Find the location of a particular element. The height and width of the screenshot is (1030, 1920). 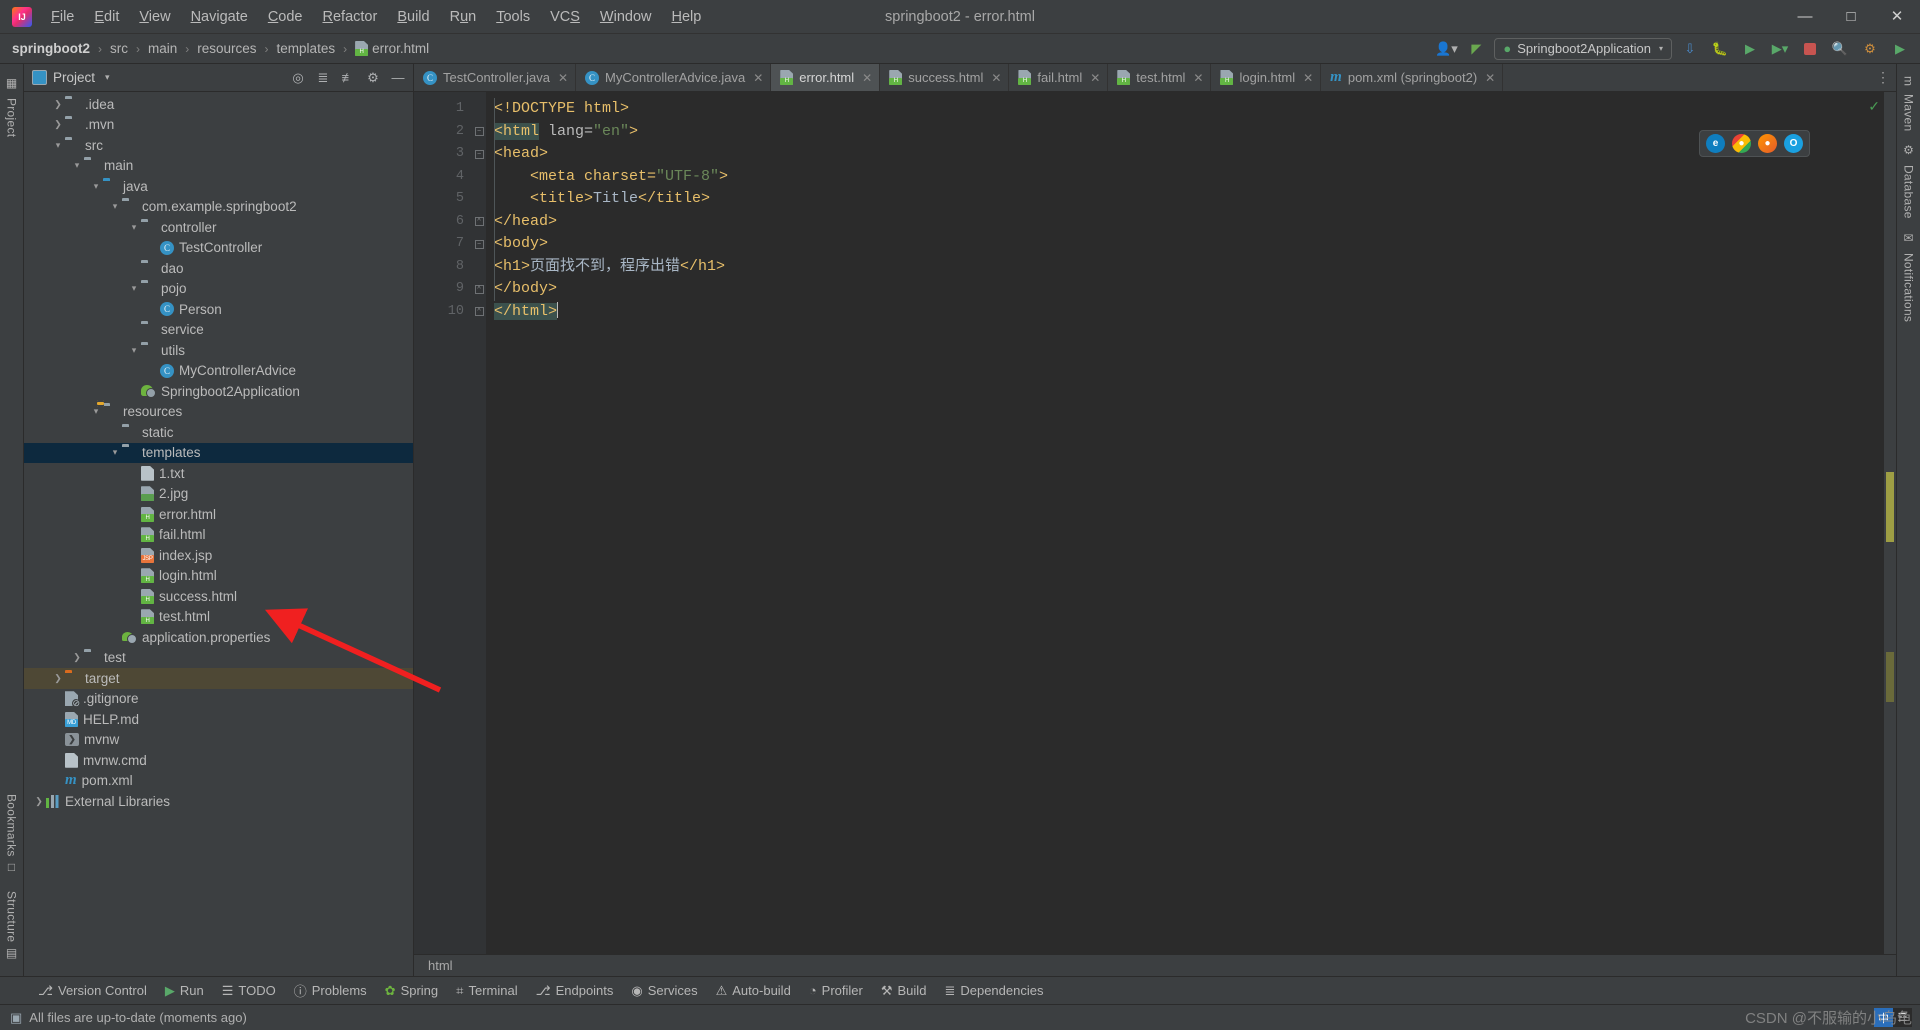

tree-node: Hfail.html is located at coordinates (218, 535).